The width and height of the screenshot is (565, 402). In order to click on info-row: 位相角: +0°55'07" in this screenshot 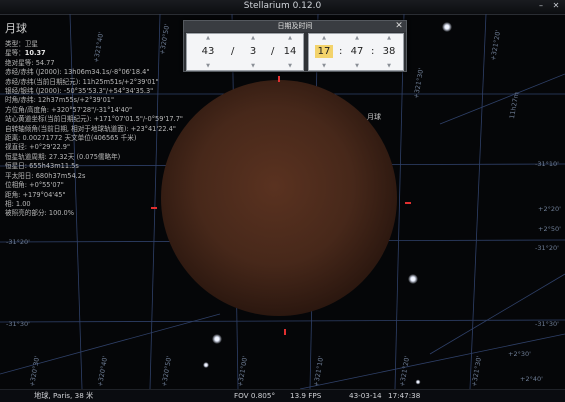, I will do `click(34, 185)`.